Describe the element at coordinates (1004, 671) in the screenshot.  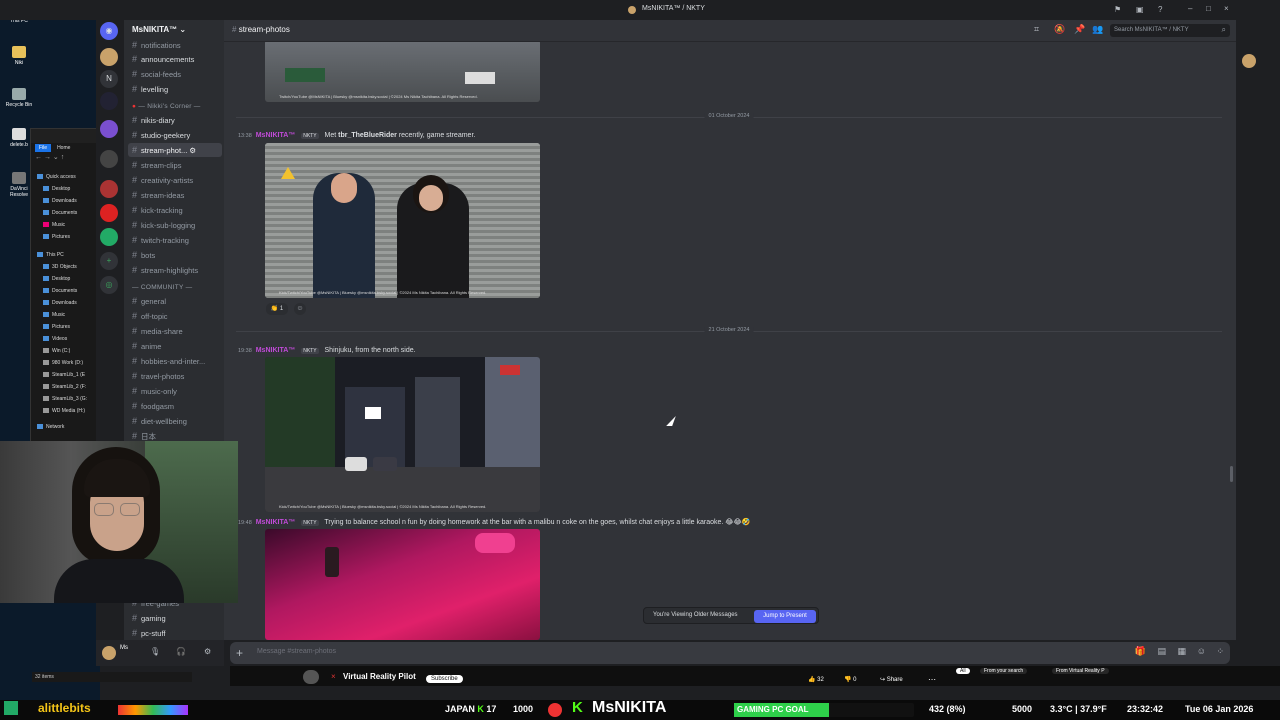
I see `chip-from-search: From your search` at that location.